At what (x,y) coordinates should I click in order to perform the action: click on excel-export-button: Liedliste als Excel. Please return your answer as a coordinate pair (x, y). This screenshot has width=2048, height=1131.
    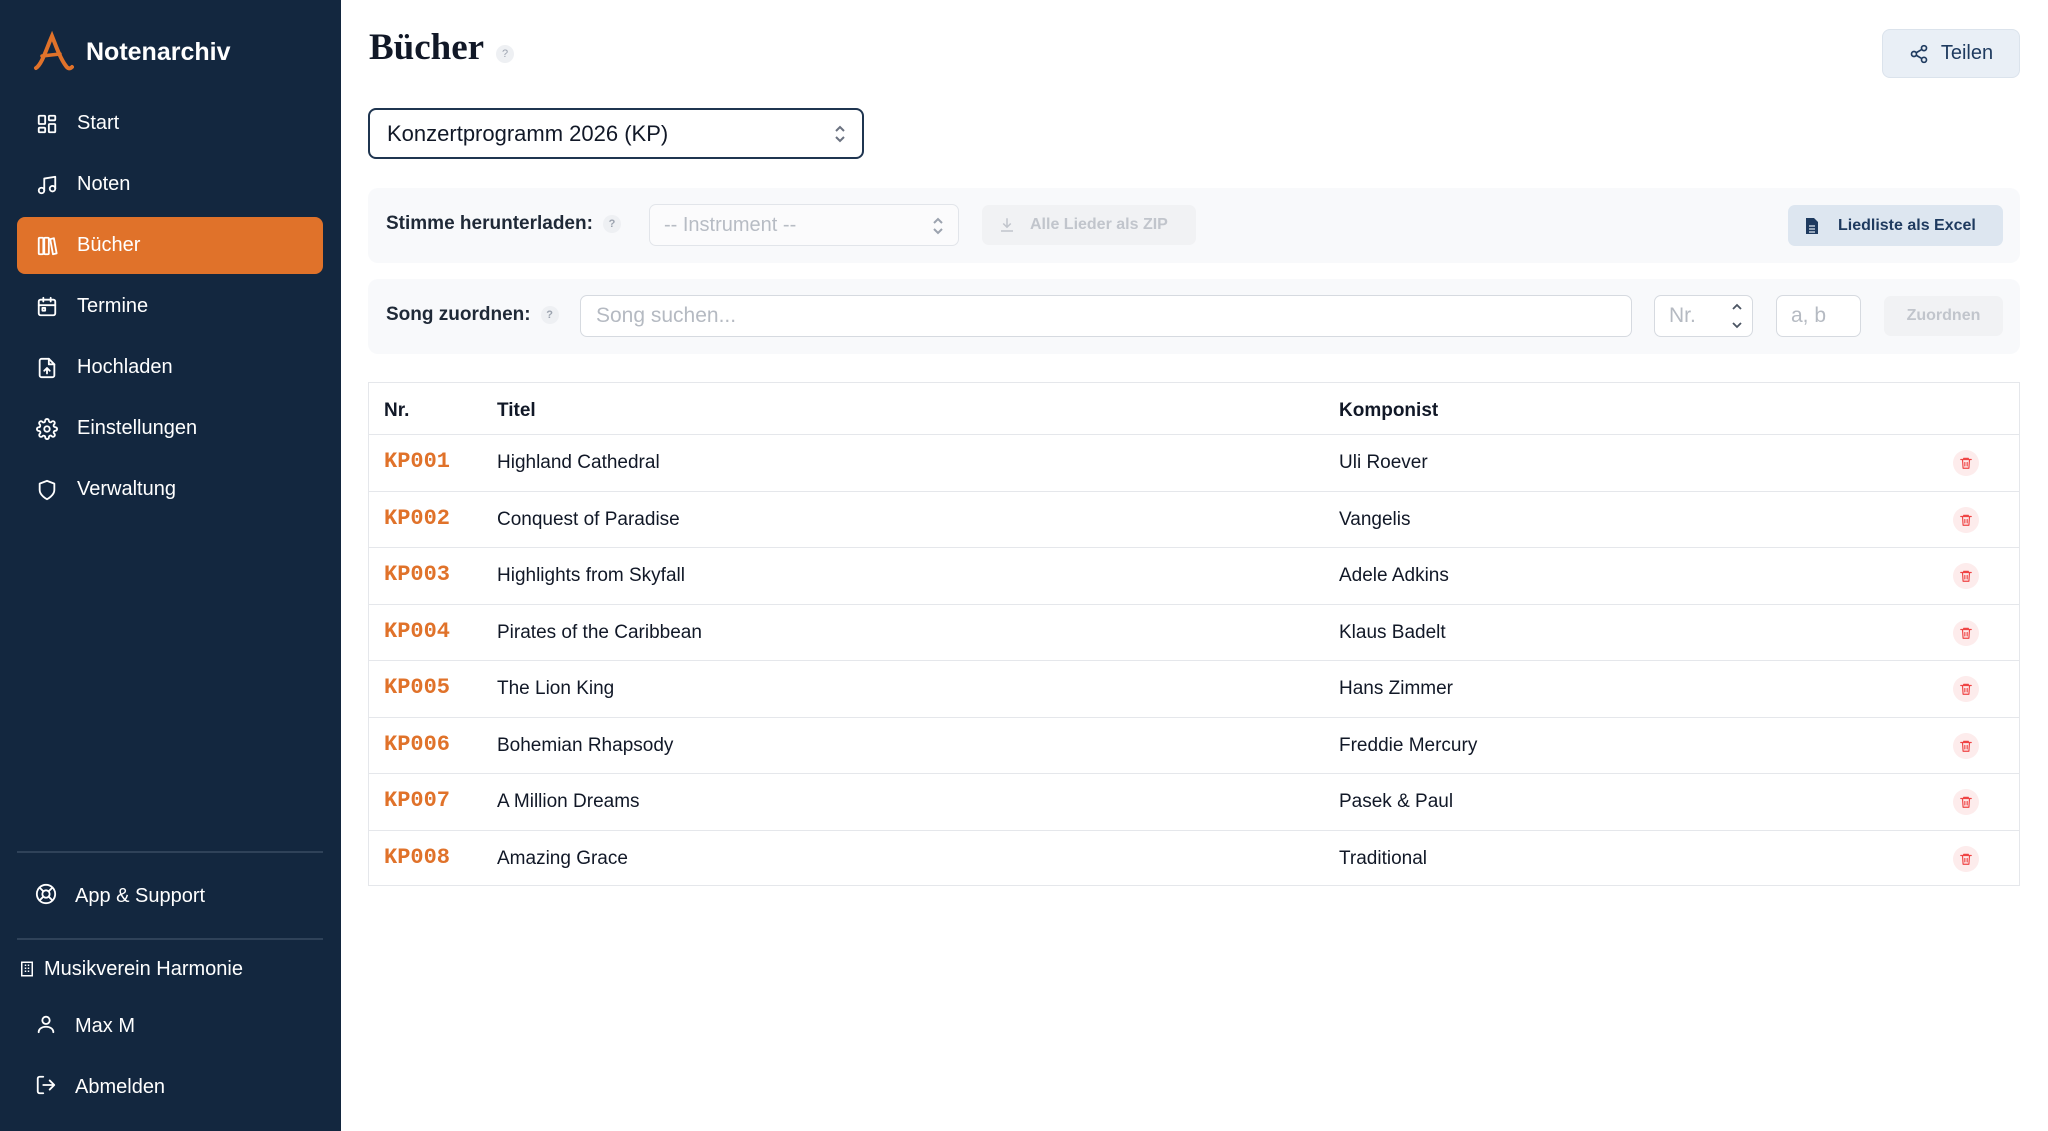
    Looking at the image, I should click on (1895, 225).